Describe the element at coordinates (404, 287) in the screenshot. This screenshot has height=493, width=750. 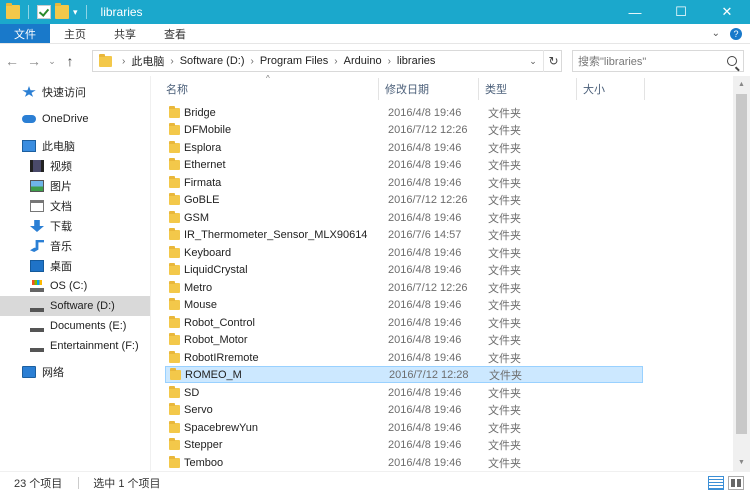
I see `file-row: Metro 2016/7/12 12:26 文件夹` at that location.